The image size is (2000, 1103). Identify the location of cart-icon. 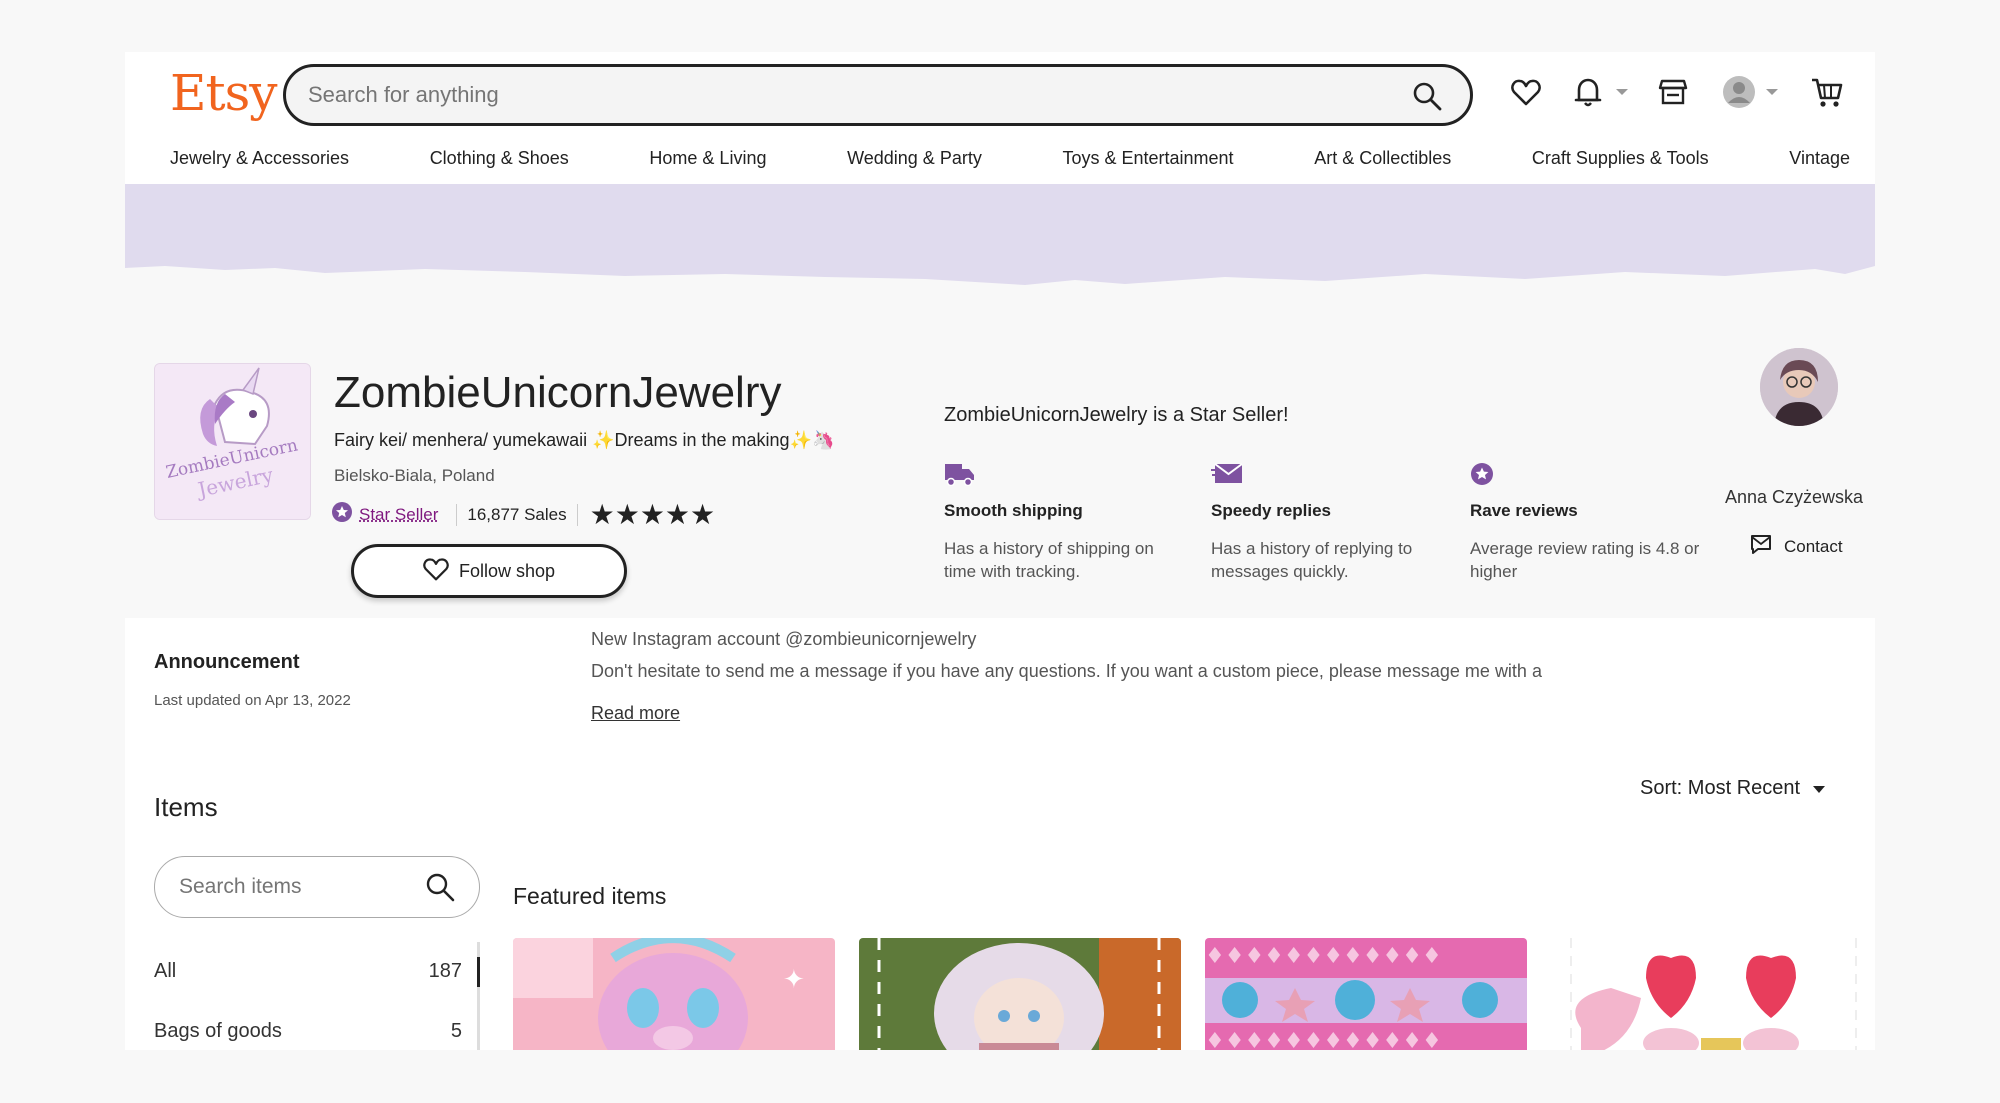
(1827, 92).